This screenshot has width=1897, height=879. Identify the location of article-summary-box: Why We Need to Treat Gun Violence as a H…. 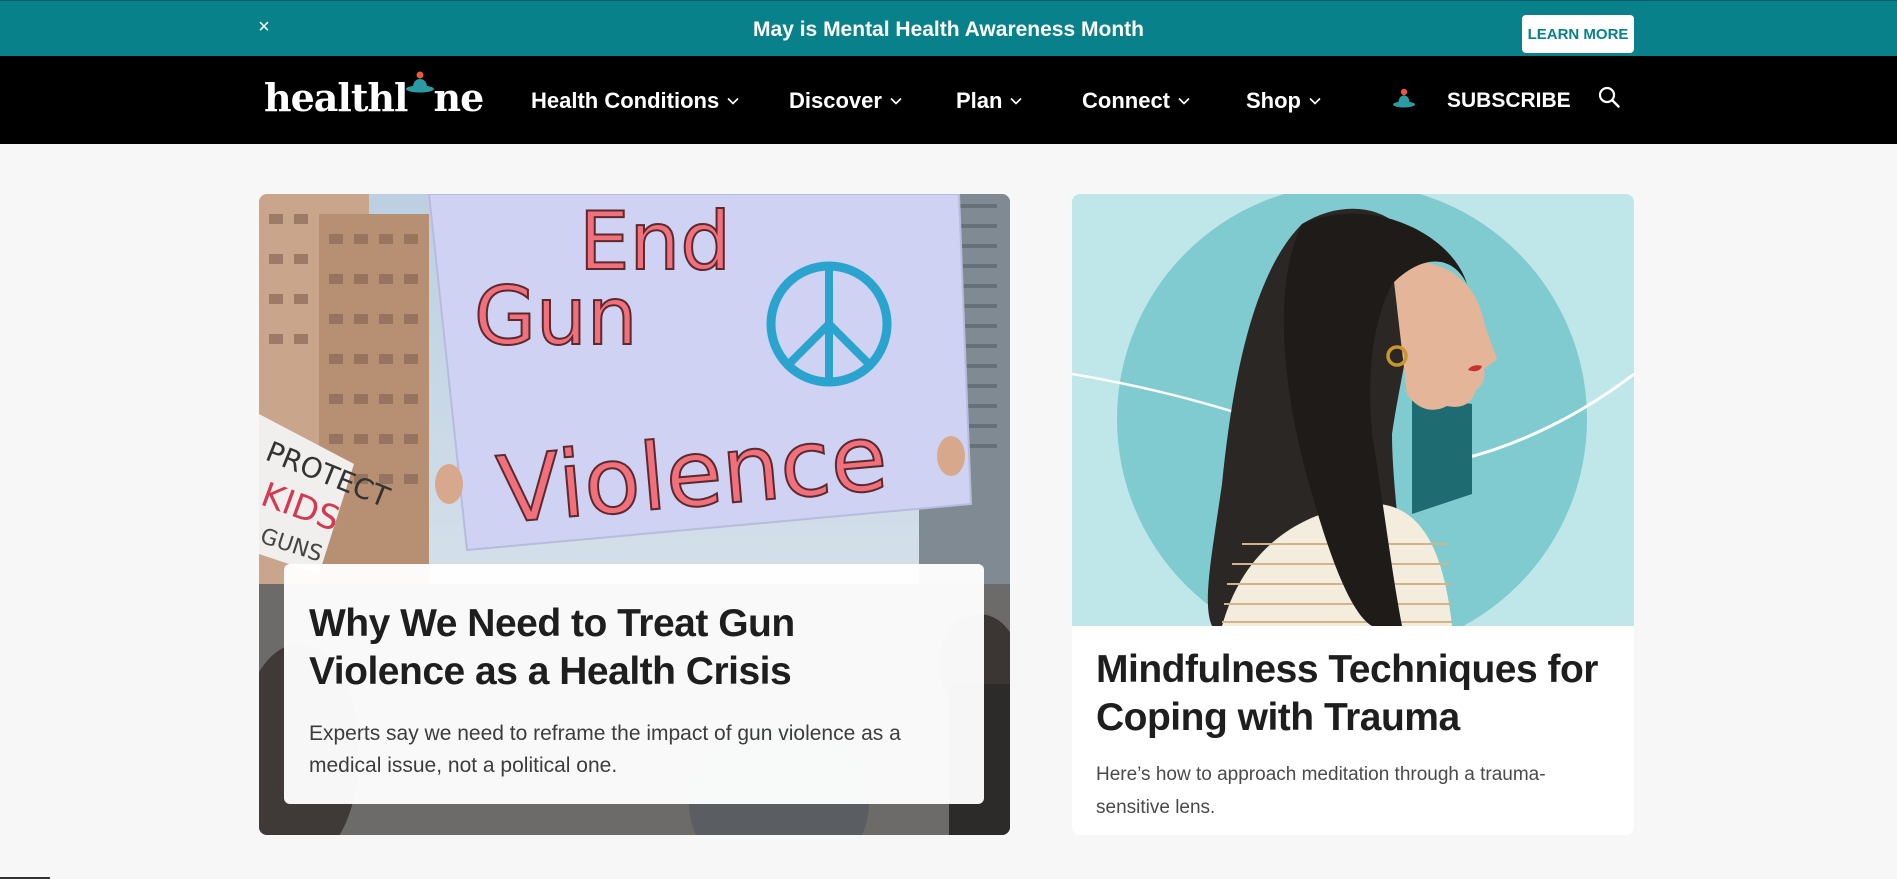
(634, 684).